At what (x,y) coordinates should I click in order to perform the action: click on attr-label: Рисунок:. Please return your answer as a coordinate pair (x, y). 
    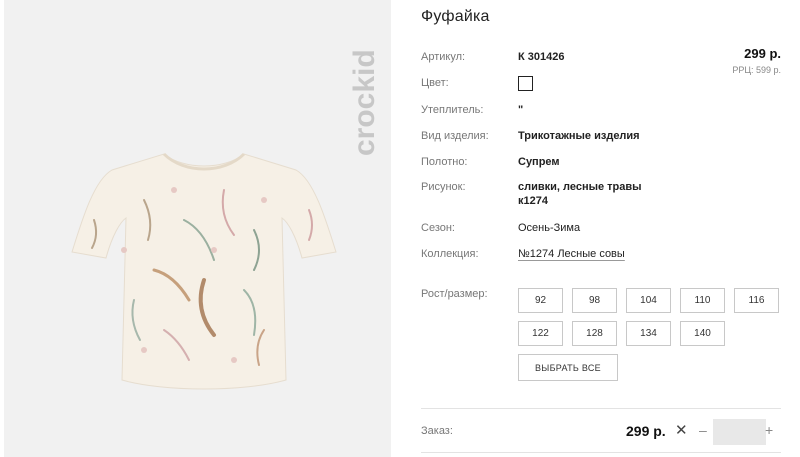
    Looking at the image, I should click on (443, 187).